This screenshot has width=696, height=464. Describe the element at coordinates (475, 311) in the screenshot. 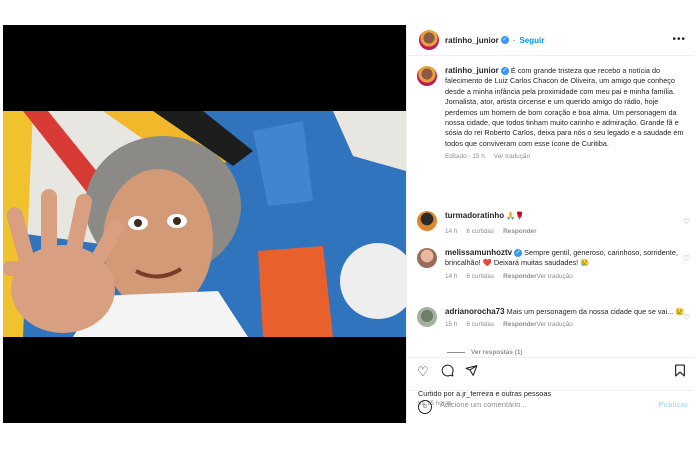

I see `comment-username: adrianorocha73` at that location.